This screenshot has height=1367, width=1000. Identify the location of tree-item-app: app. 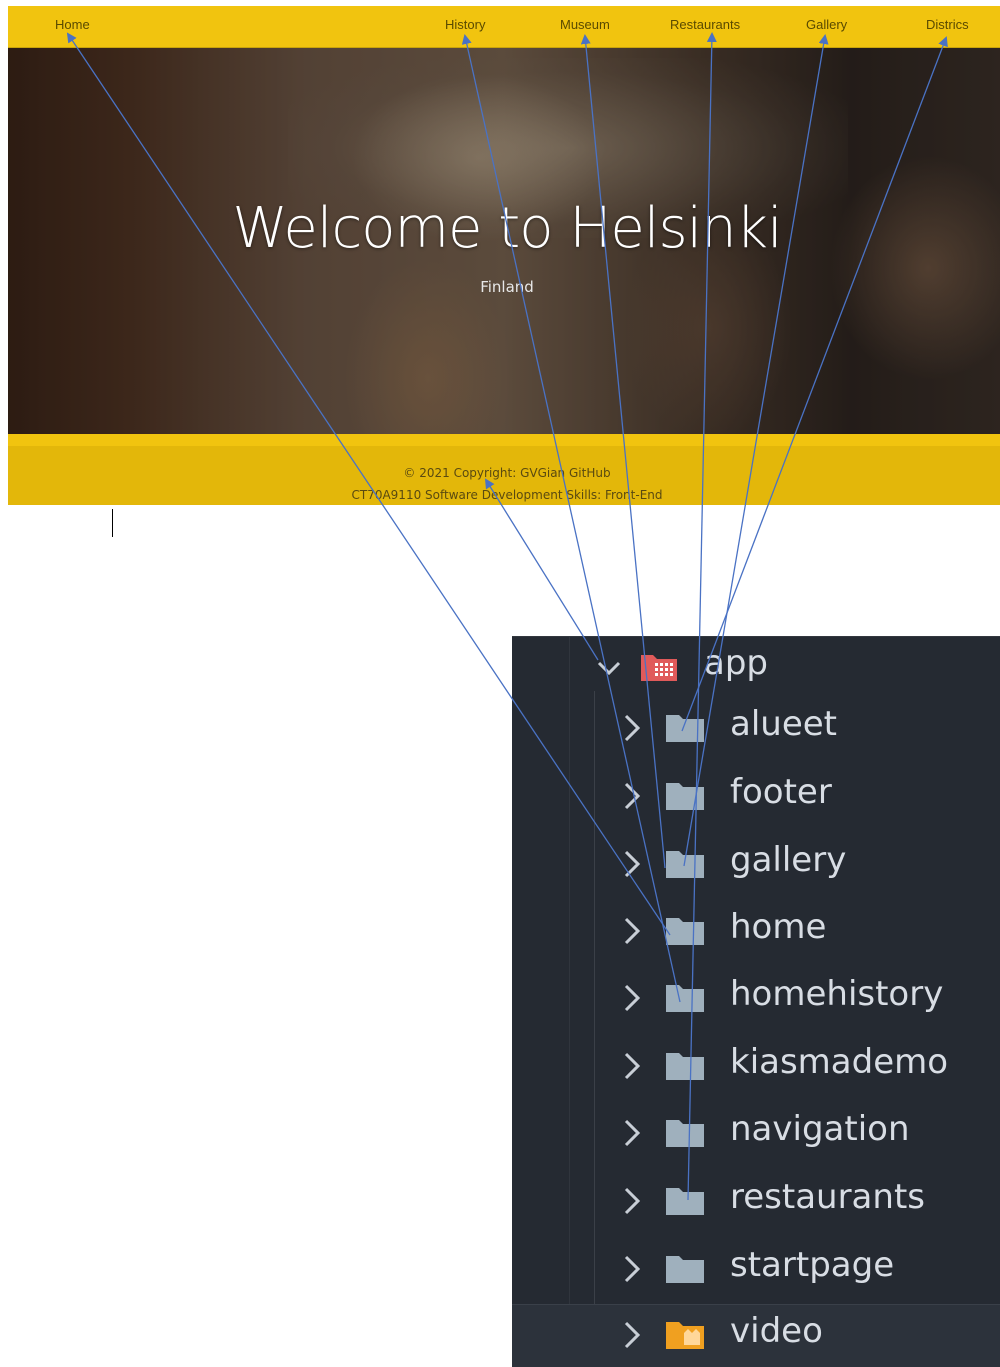
(756, 670).